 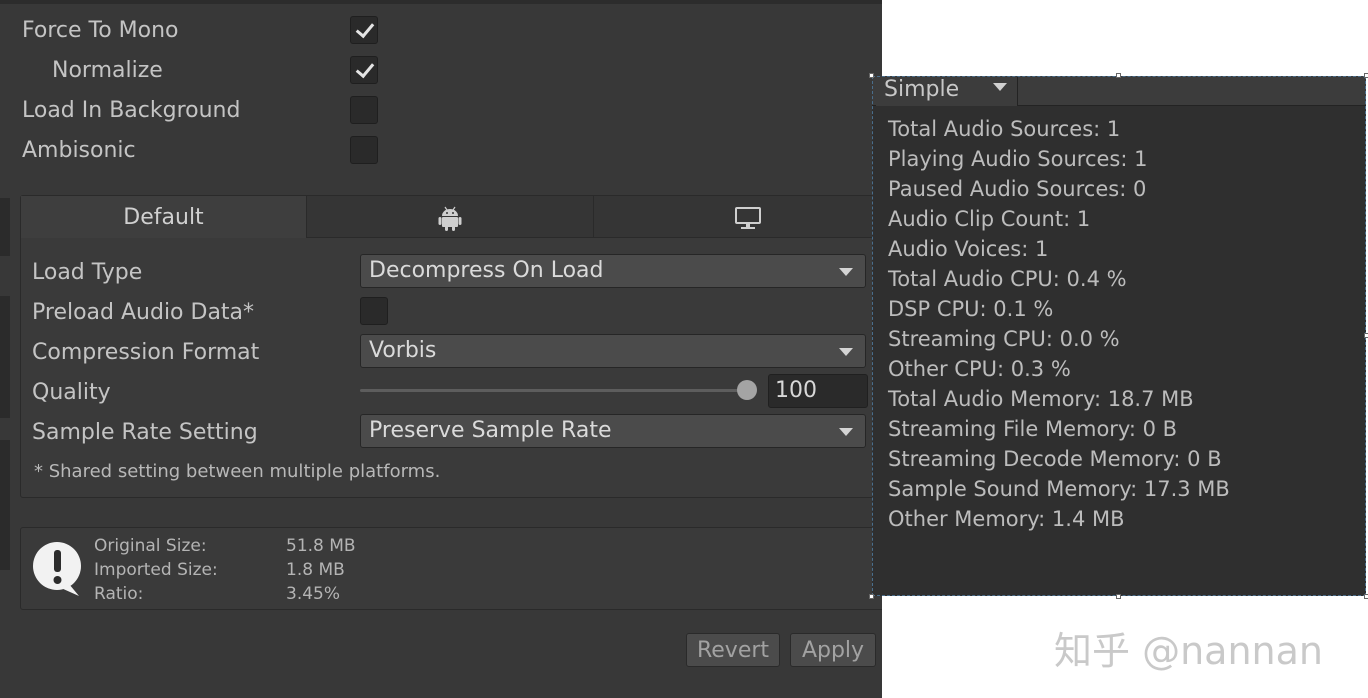 I want to click on apply-button: Apply, so click(x=833, y=650).